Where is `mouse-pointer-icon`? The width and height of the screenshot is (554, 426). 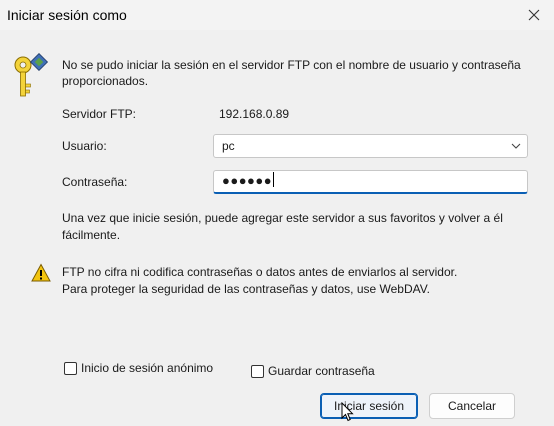
mouse-pointer-icon is located at coordinates (347, 412).